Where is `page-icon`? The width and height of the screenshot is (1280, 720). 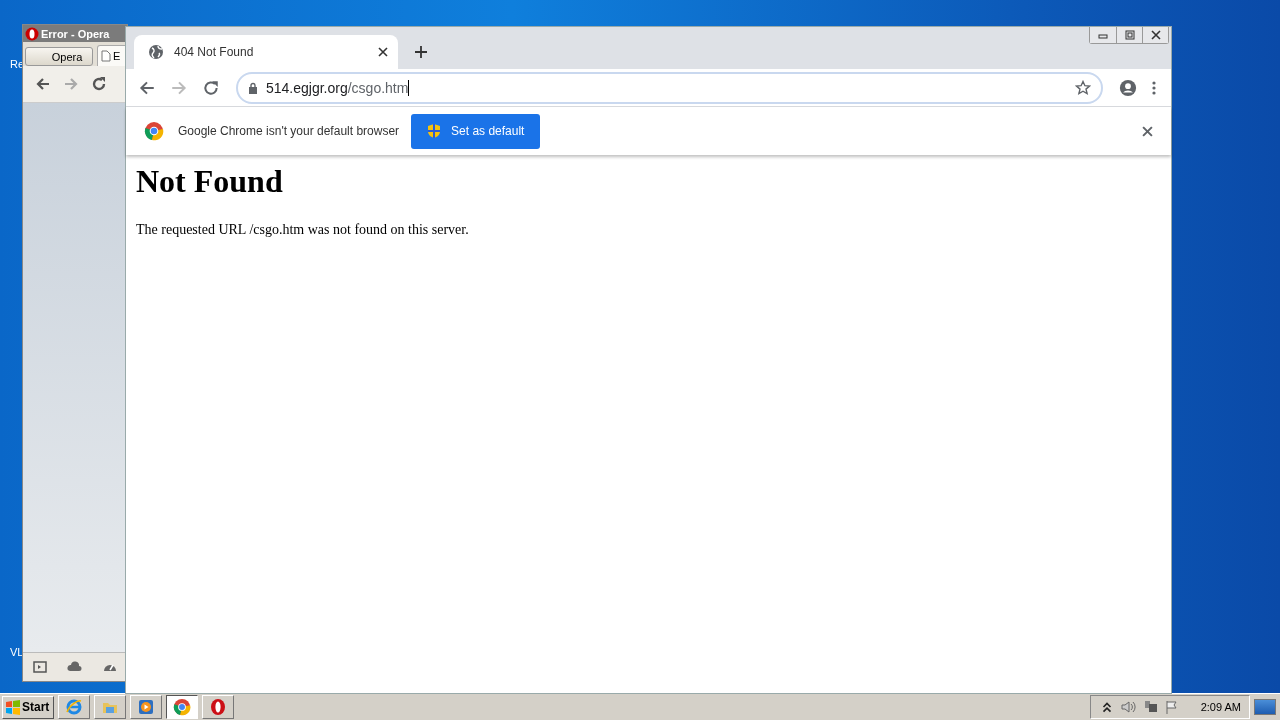
page-icon is located at coordinates (106, 56).